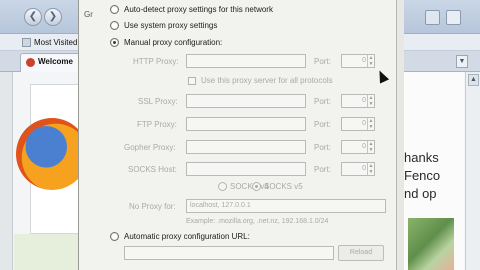 The height and width of the screenshot is (270, 480). Describe the element at coordinates (370, 61) in the screenshot. I see `http-port-spinner-icon: ▲ ▼` at that location.